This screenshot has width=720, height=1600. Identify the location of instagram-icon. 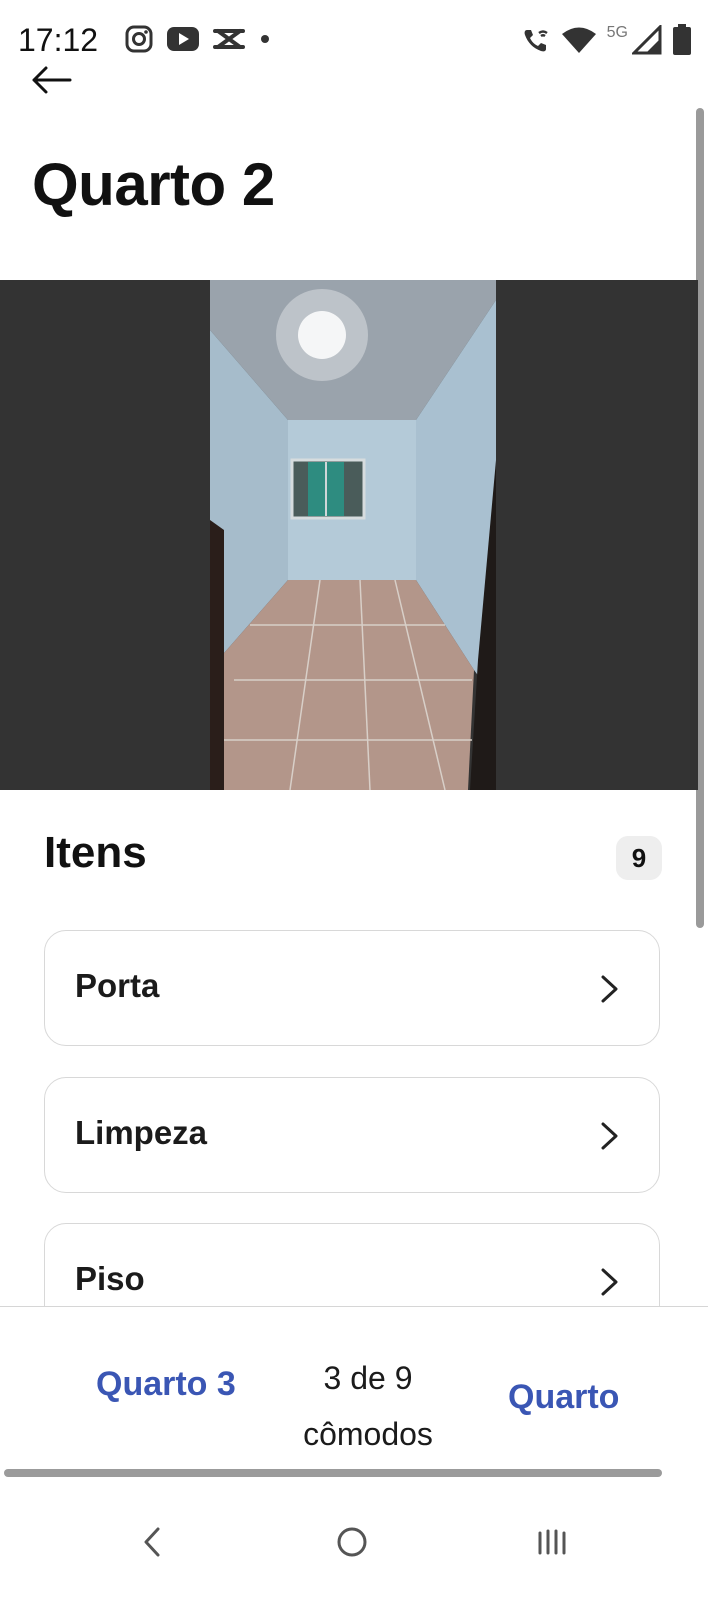
(139, 39).